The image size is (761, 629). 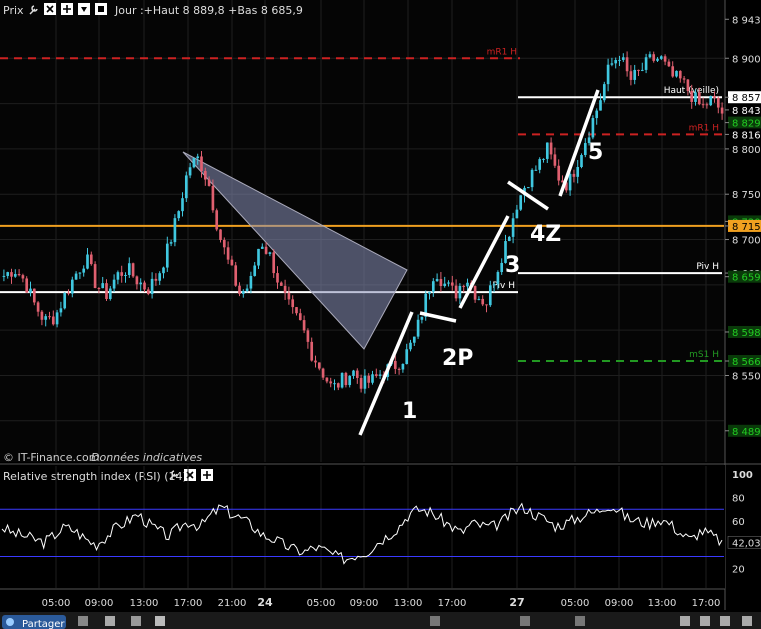 What do you see at coordinates (50, 9) in the screenshot?
I see `close-icon` at bounding box center [50, 9].